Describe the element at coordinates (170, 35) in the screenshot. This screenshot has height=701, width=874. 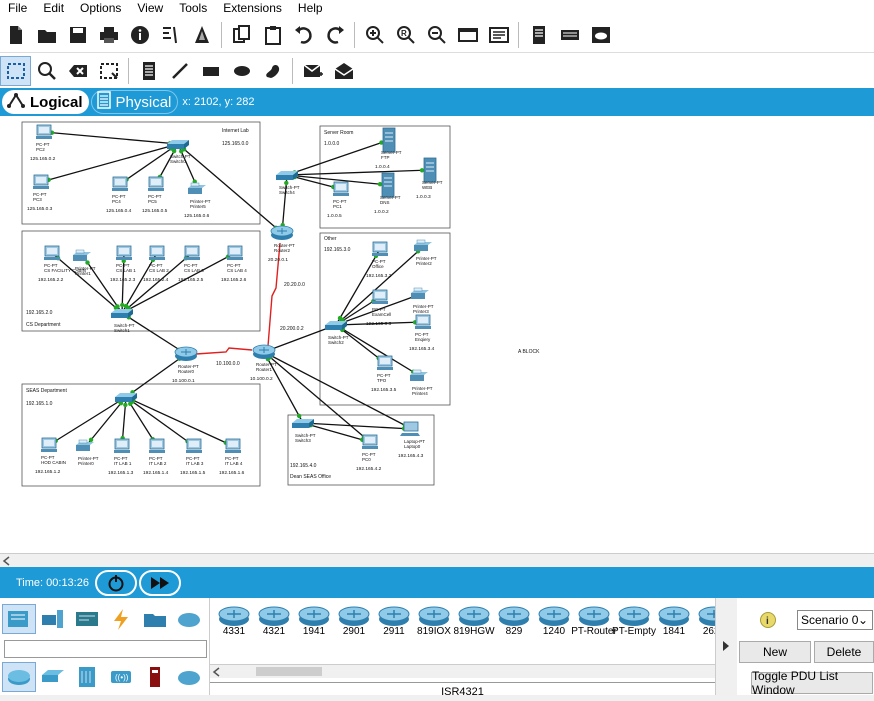
I see `activity-wizard-icon` at that location.